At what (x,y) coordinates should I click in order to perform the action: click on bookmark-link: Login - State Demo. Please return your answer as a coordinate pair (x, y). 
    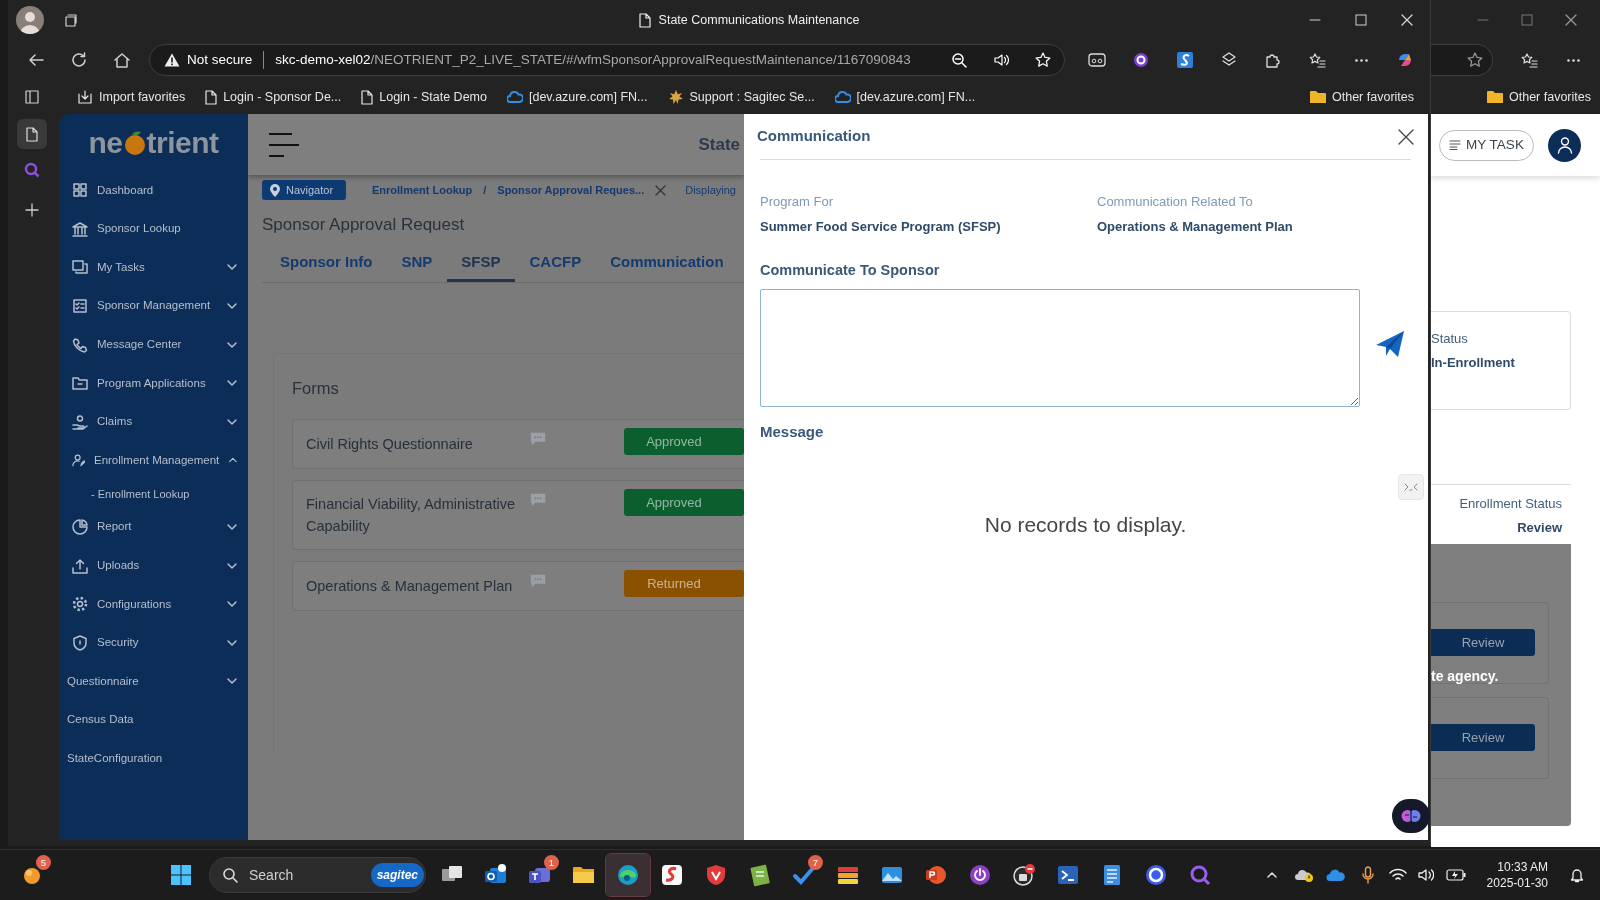
    Looking at the image, I should click on (424, 97).